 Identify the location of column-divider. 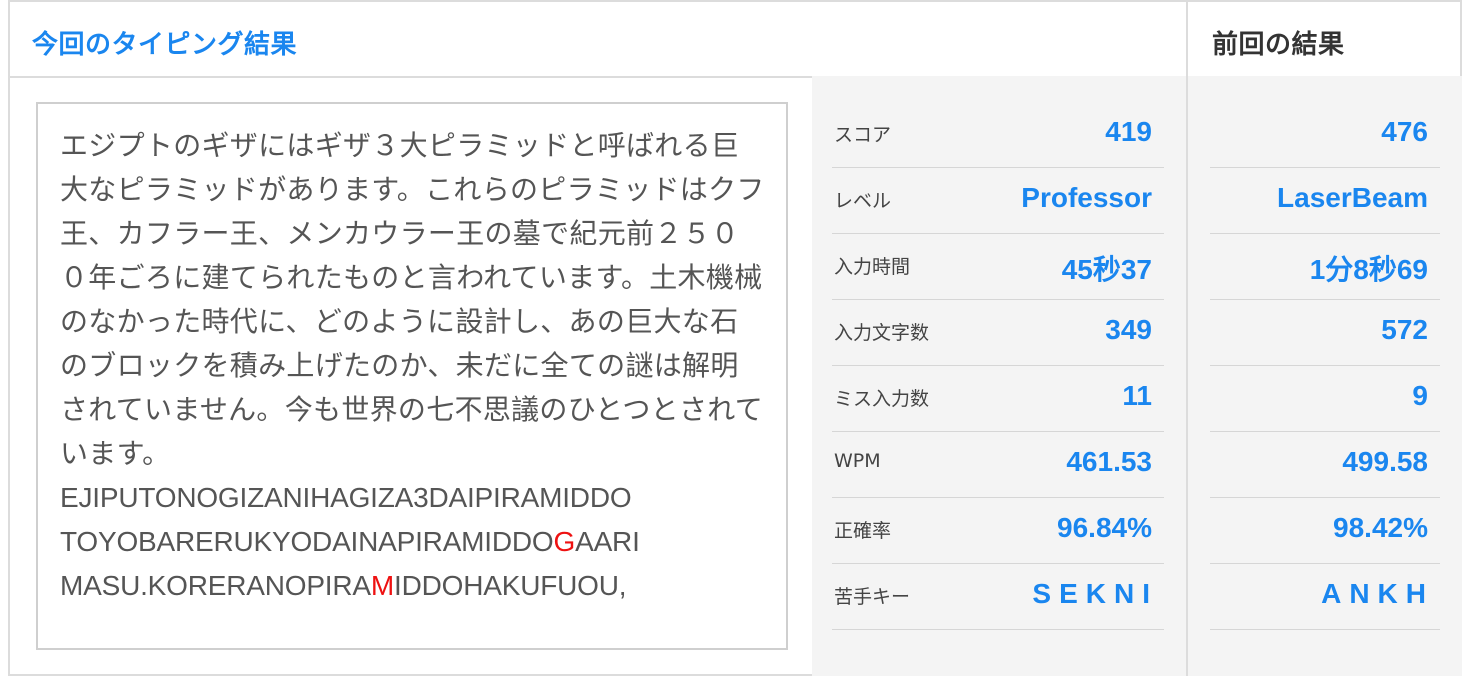
(1187, 339).